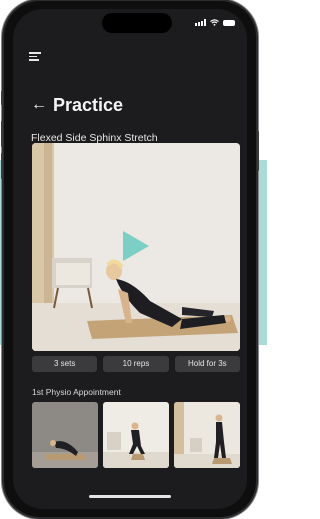  Describe the element at coordinates (2, 98) in the screenshot. I see `side-button` at that location.